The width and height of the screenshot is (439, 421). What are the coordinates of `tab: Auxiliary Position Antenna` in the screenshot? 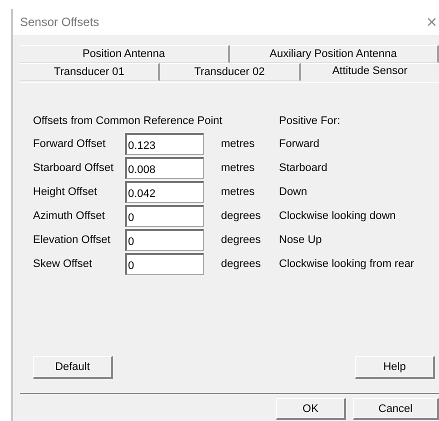 It's located at (334, 54).